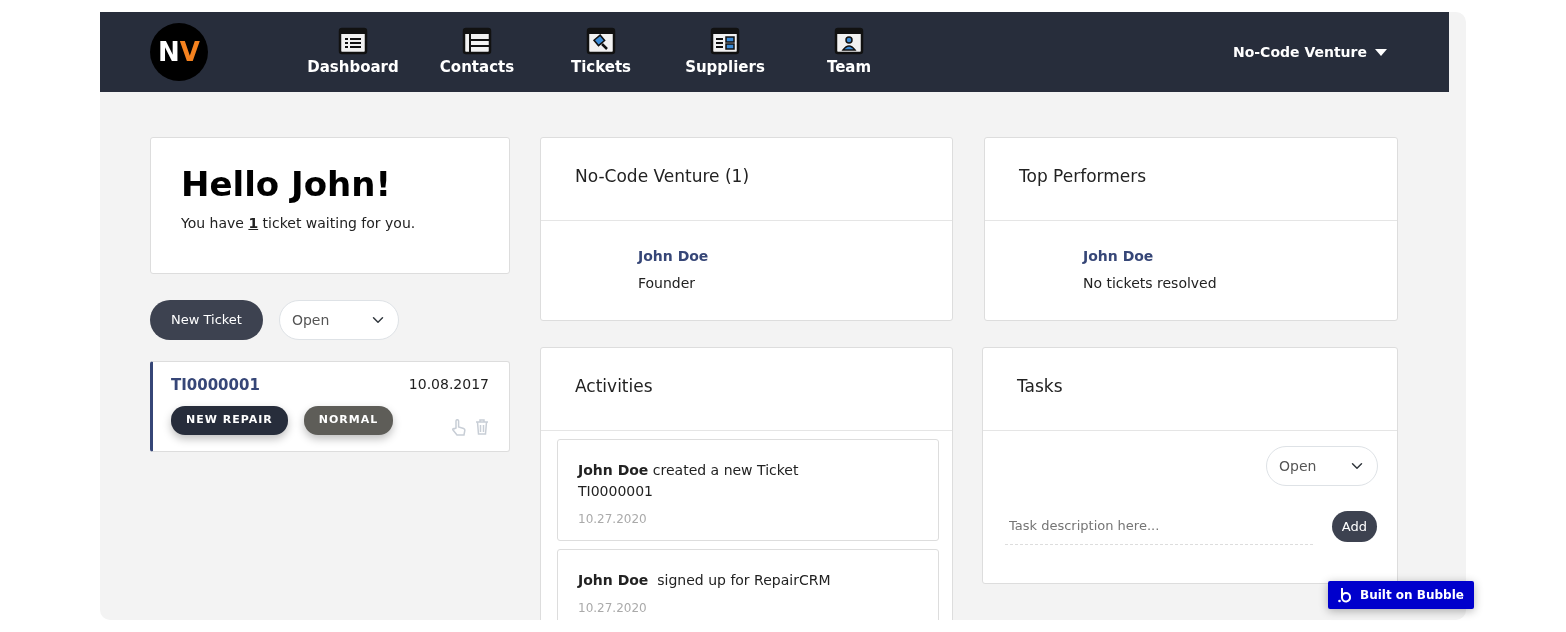 The width and height of the screenshot is (1566, 632). I want to click on add-button: Add, so click(1354, 526).